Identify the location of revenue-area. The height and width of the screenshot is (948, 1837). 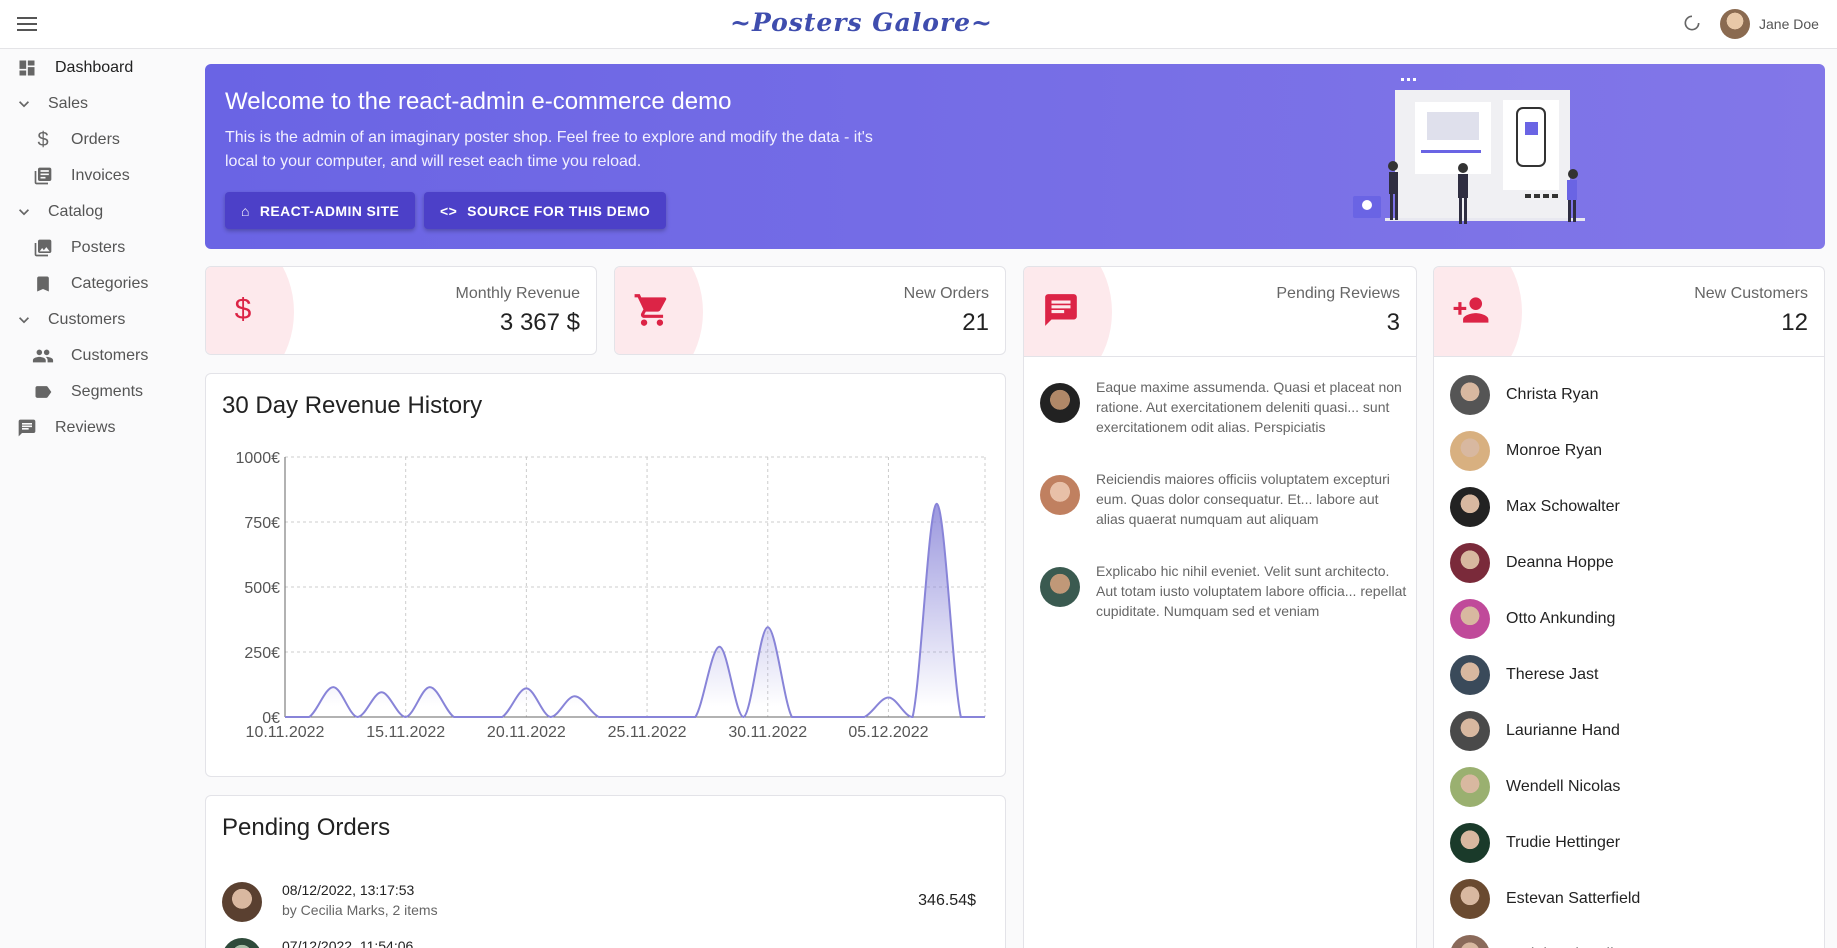
(635, 610).